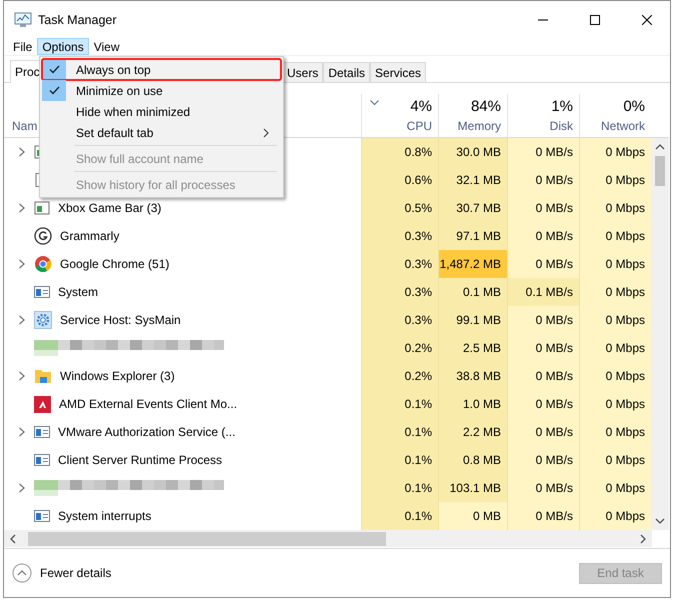 This screenshot has width=674, height=600. Describe the element at coordinates (78, 292) in the screenshot. I see `process-name: System` at that location.